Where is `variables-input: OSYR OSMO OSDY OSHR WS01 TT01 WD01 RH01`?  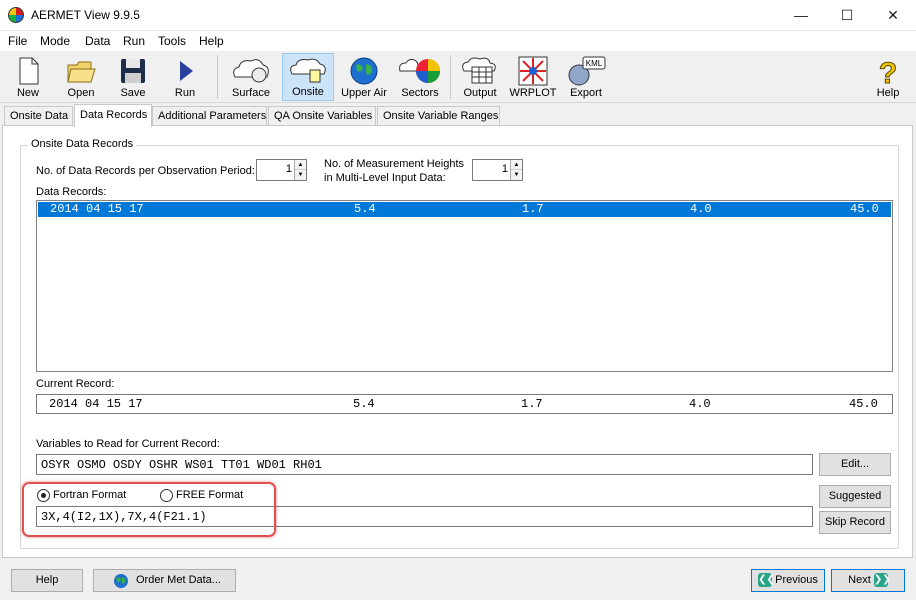 variables-input: OSYR OSMO OSDY OSHR WS01 TT01 WD01 RH01 is located at coordinates (424, 464).